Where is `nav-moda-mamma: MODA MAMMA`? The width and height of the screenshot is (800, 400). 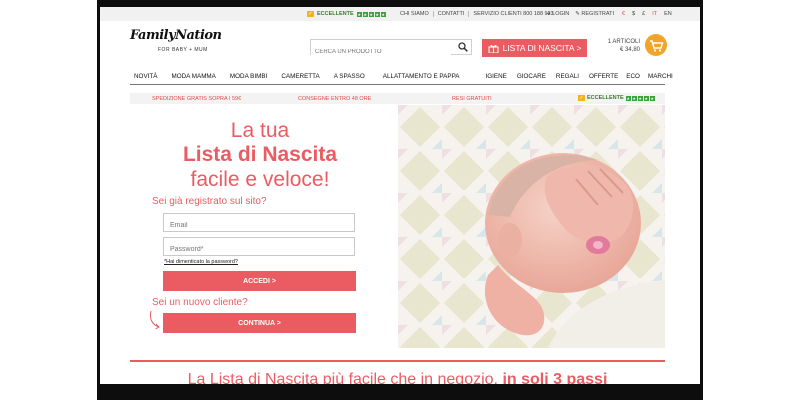
nav-moda-mamma: MODA MAMMA is located at coordinates (193, 78).